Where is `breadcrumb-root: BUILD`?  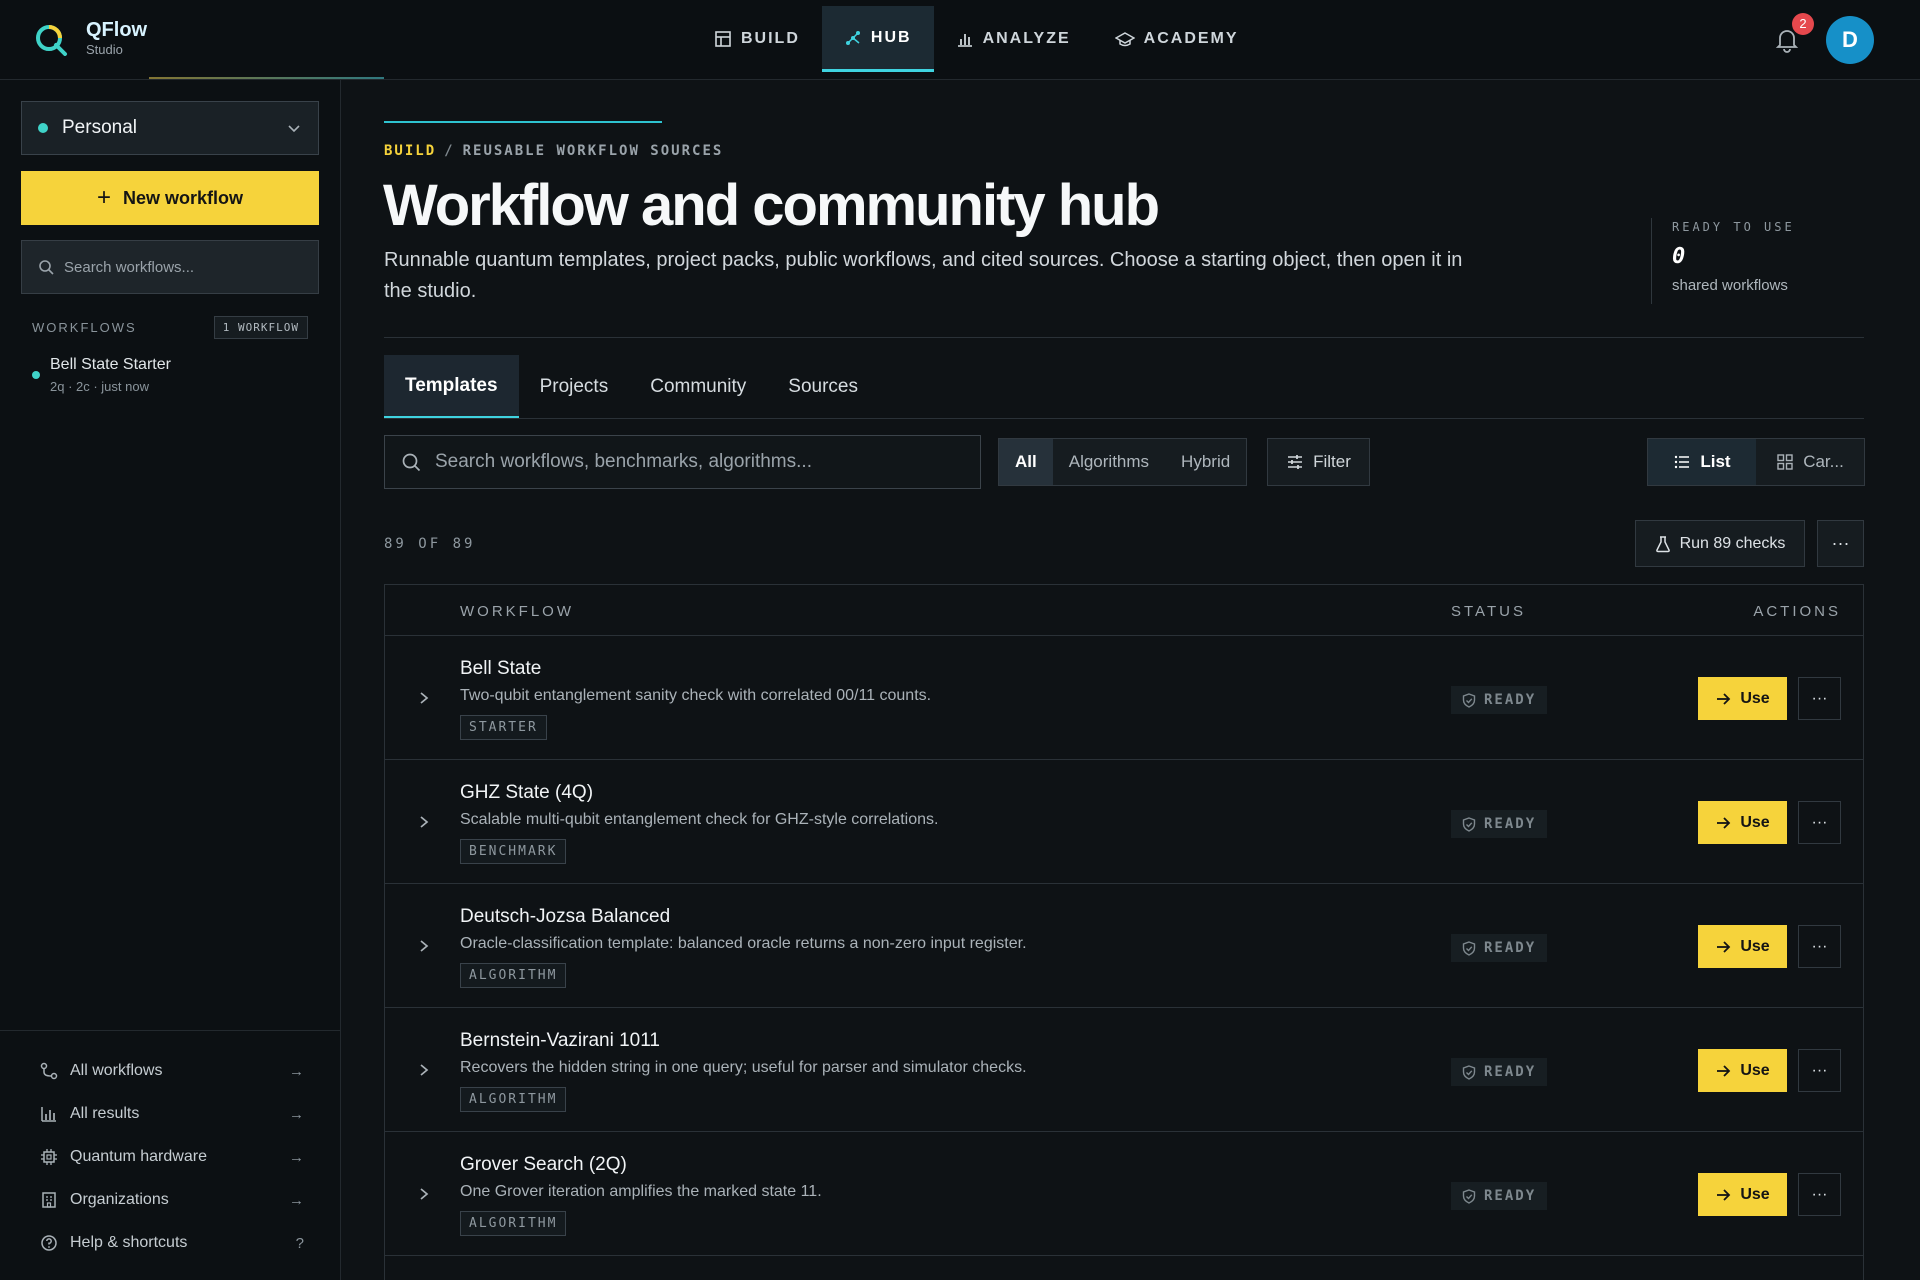
breadcrumb-root: BUILD is located at coordinates (410, 151).